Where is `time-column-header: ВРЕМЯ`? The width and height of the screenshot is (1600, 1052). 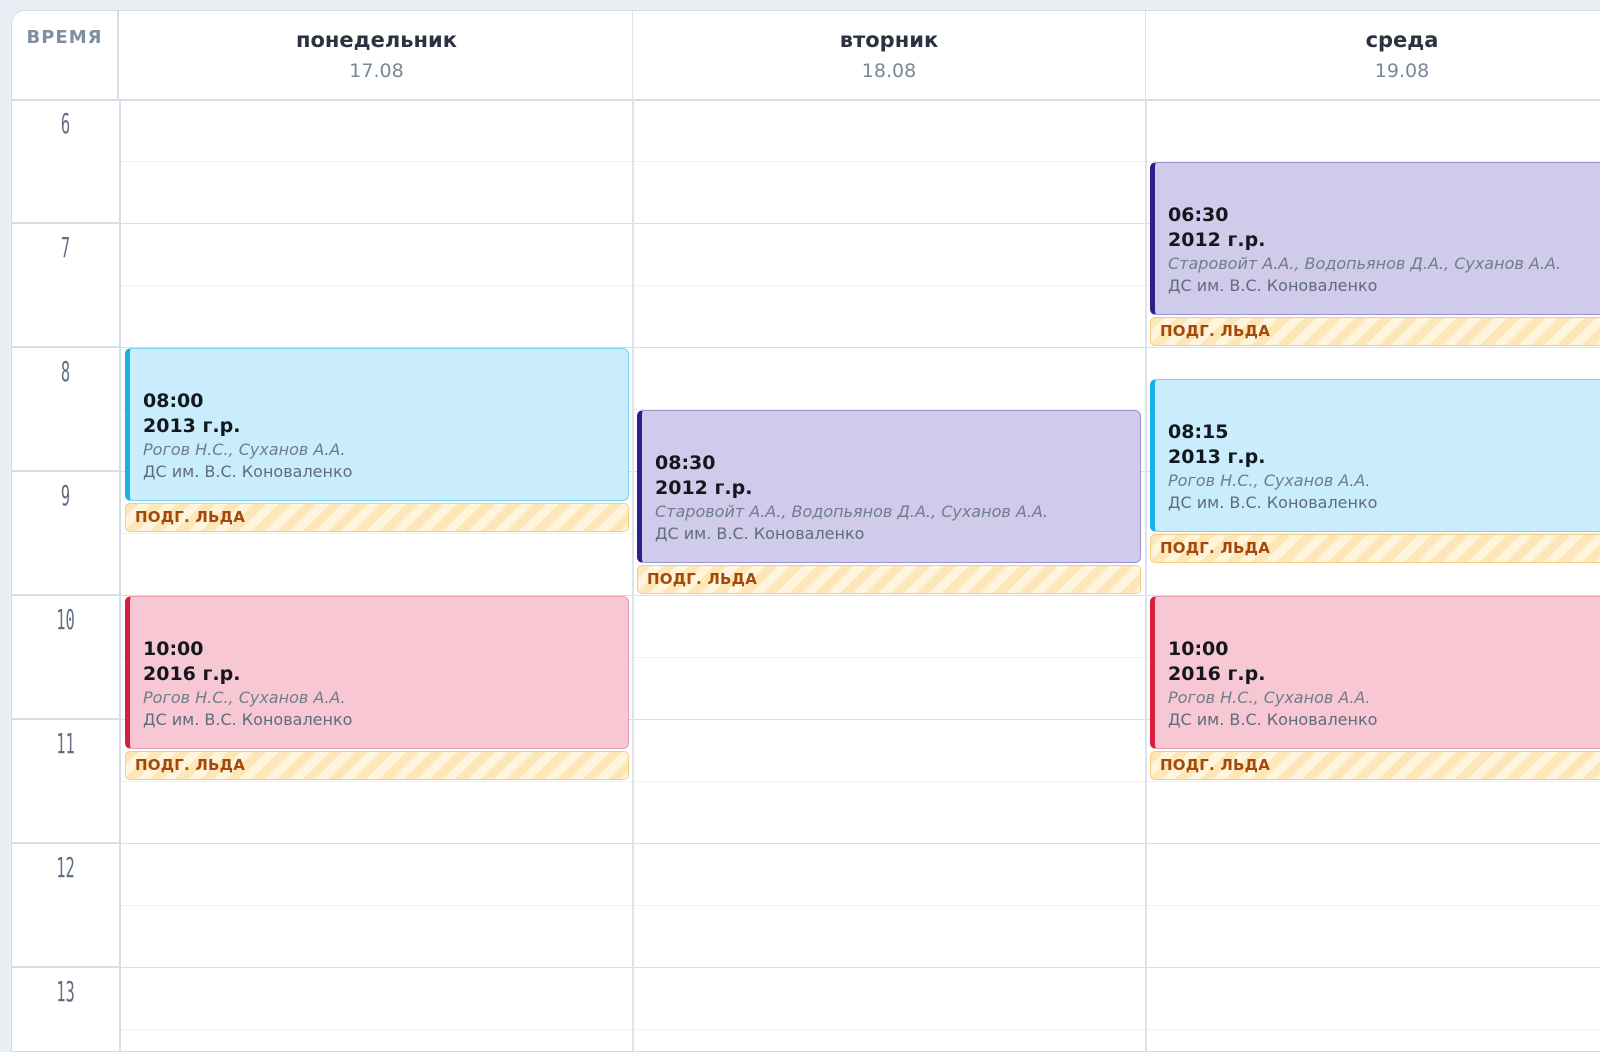 time-column-header: ВРЕМЯ is located at coordinates (65, 55).